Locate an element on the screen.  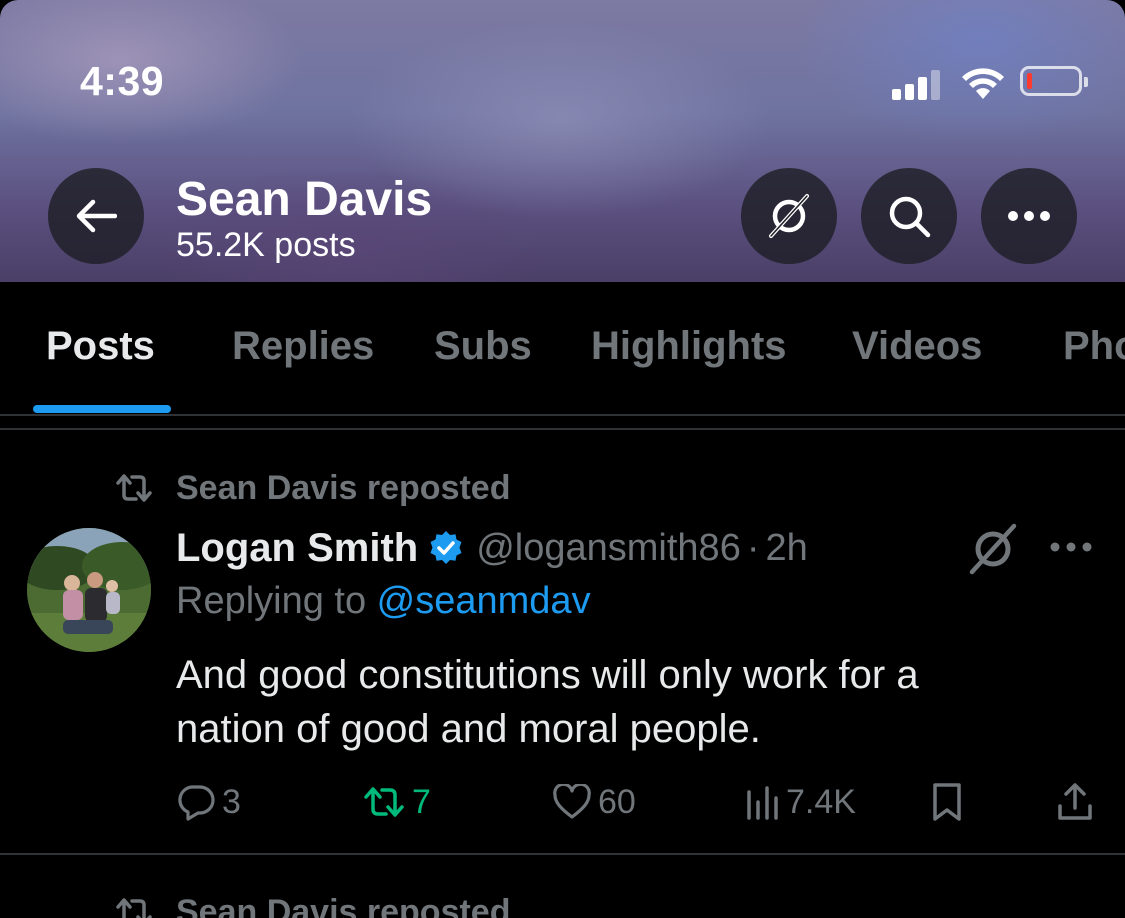
views-button: 7.4K is located at coordinates (800, 802).